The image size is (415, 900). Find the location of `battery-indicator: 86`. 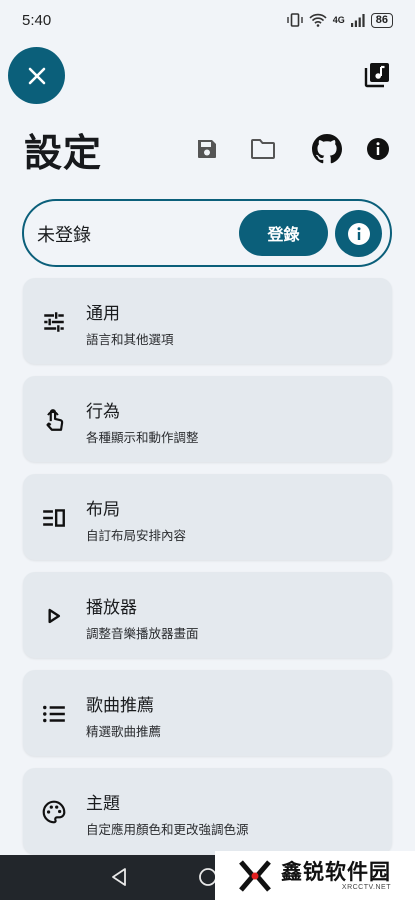

battery-indicator: 86 is located at coordinates (381, 20).